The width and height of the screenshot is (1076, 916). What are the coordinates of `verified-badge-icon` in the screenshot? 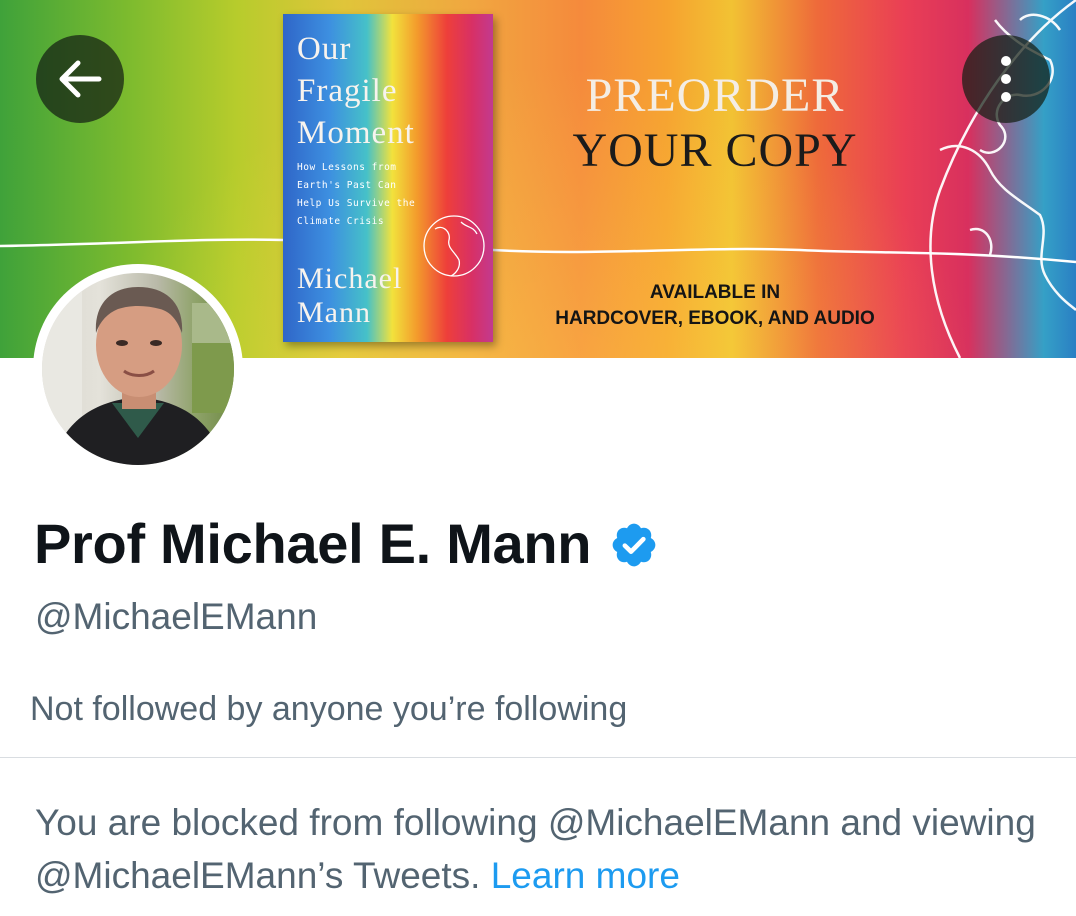 It's located at (634, 545).